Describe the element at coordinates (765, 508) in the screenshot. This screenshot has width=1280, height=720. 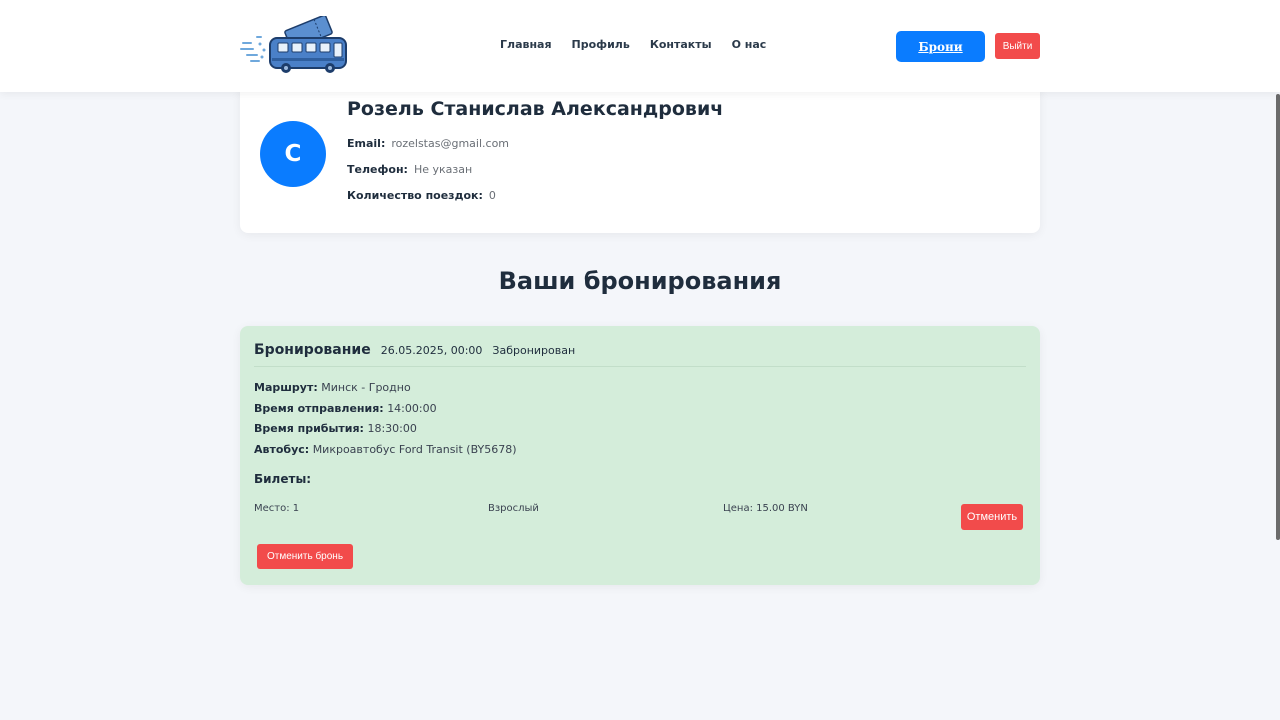
I see `ticket-price: Цена: 15.00 BYN` at that location.